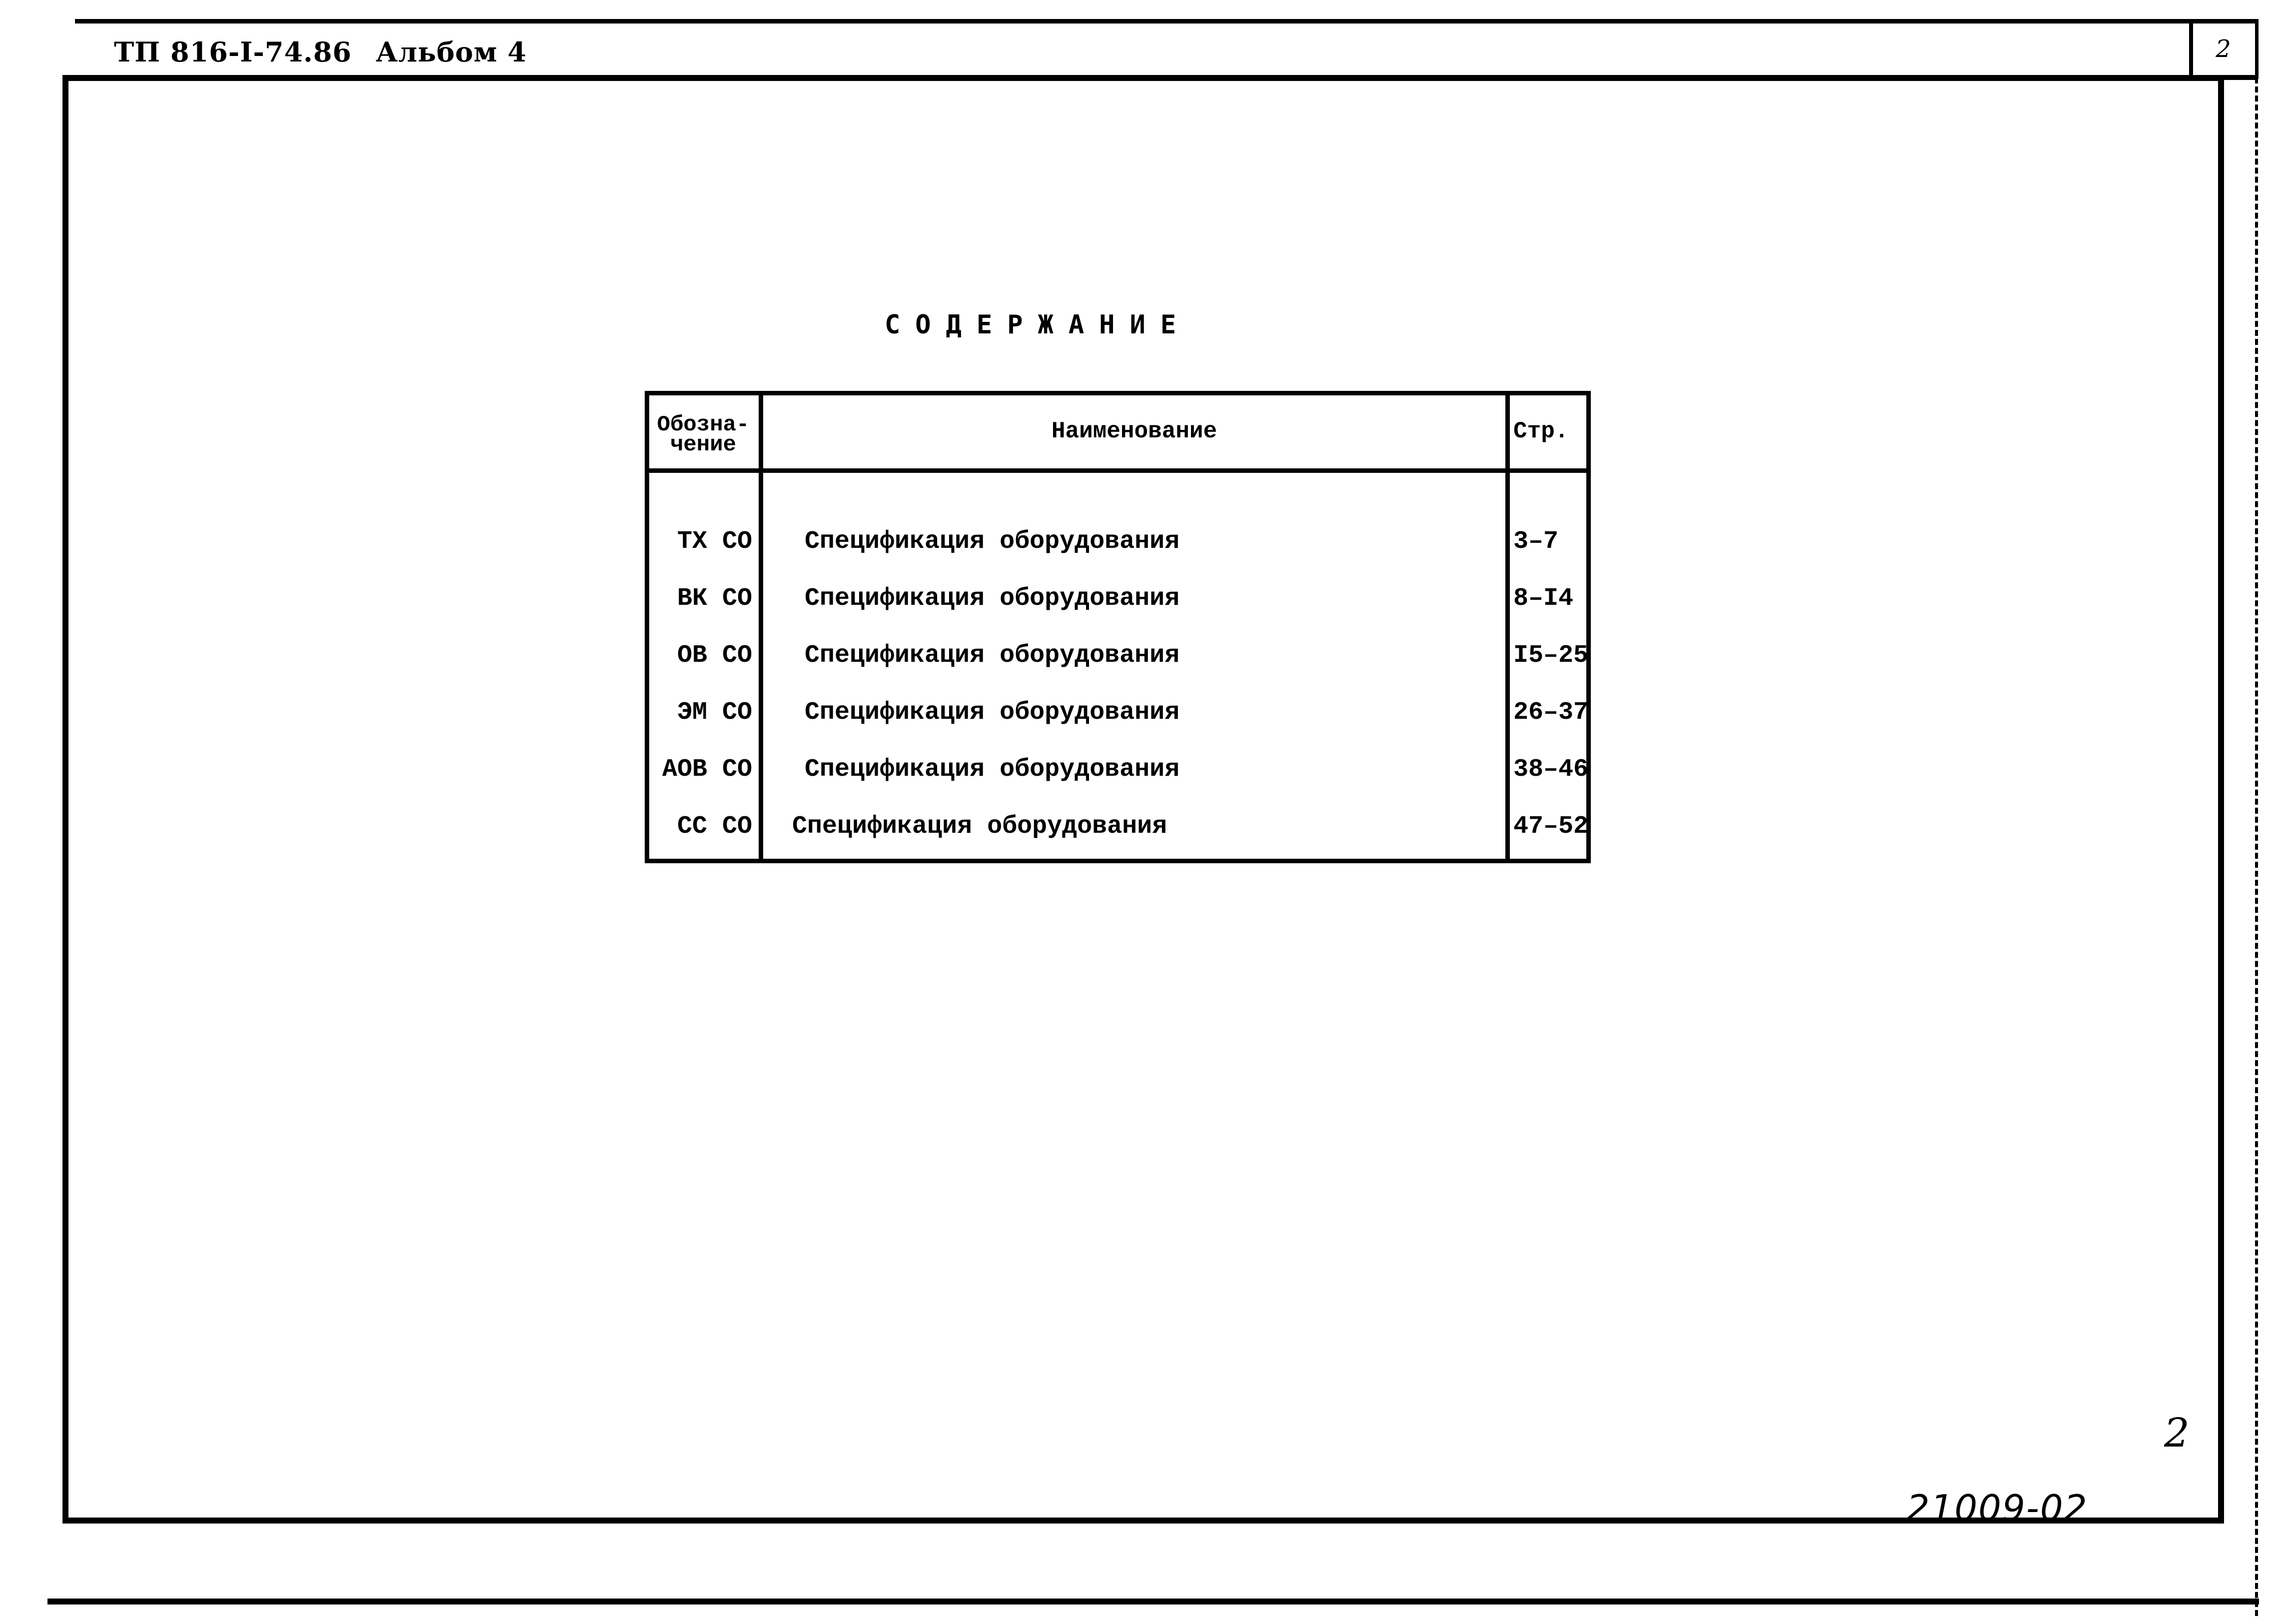 This screenshot has width=2296, height=1623. I want to click on album-label: Альбом 4, so click(451, 52).